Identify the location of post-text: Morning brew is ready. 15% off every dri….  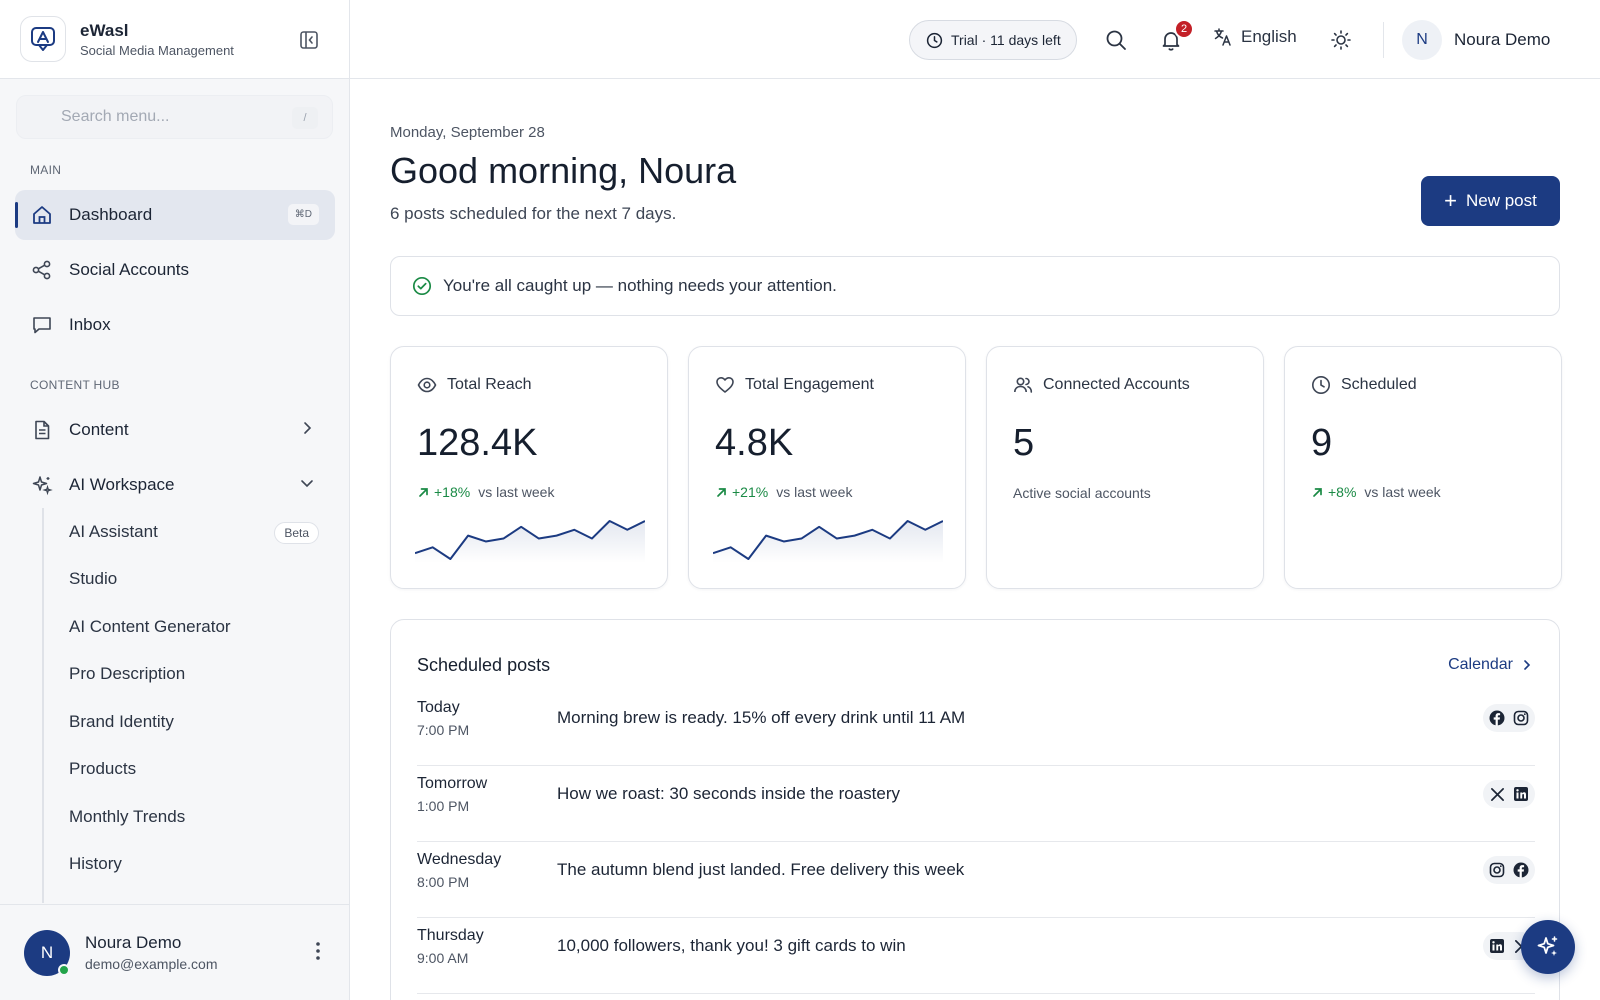
(761, 717).